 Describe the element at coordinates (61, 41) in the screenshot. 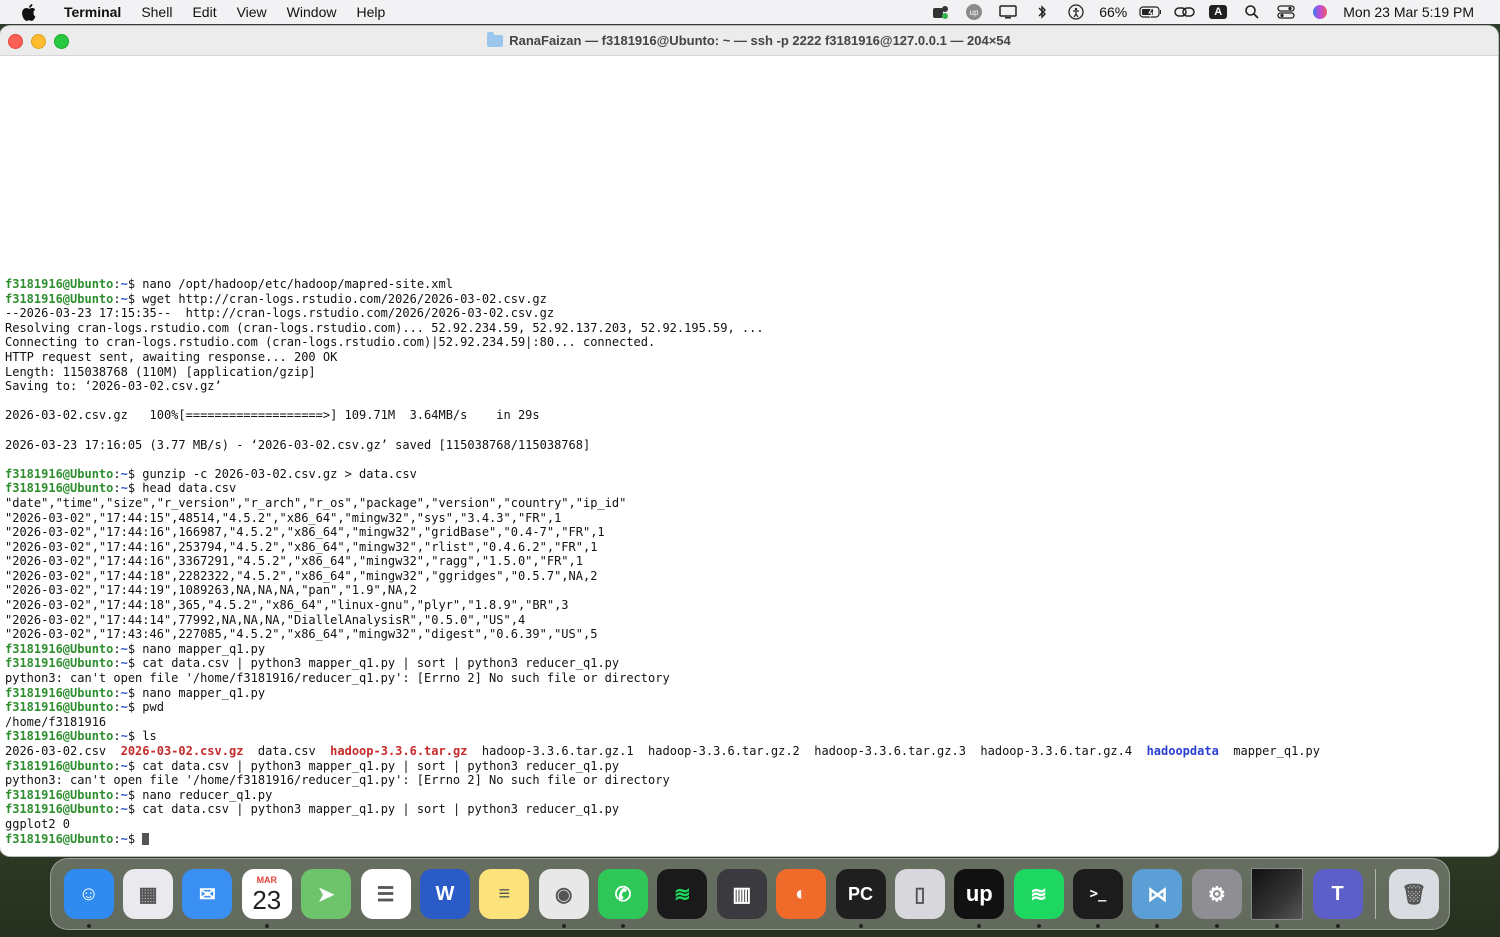

I see `zoom-button` at that location.